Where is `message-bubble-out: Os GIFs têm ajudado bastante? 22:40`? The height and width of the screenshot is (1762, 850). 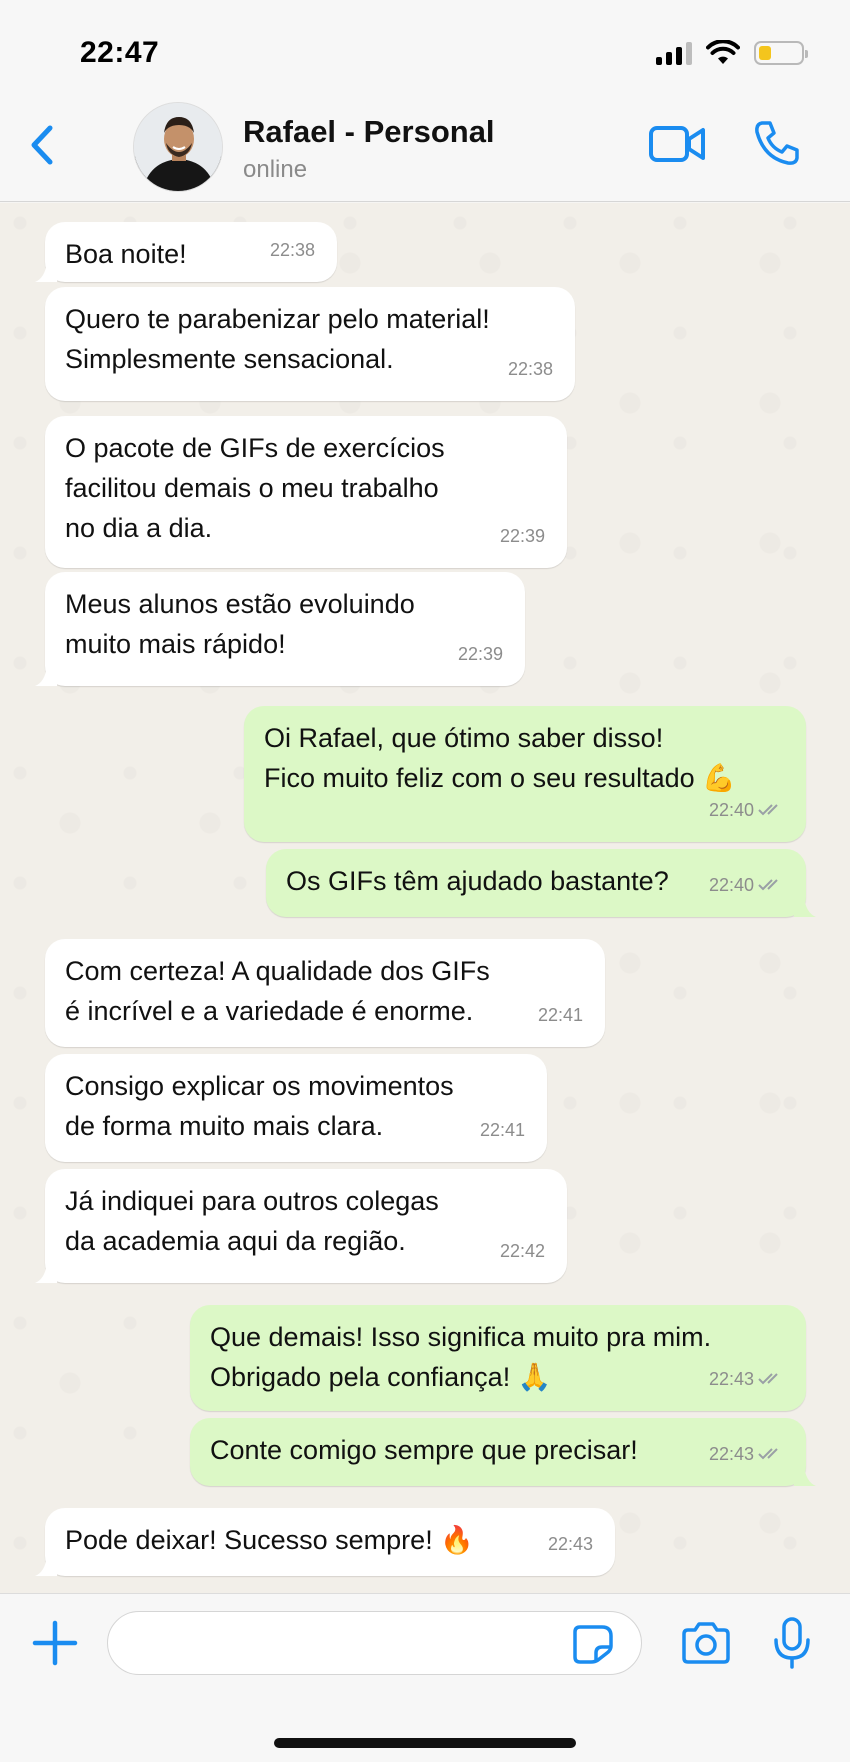 message-bubble-out: Os GIFs têm ajudado bastante? 22:40 is located at coordinates (541, 883).